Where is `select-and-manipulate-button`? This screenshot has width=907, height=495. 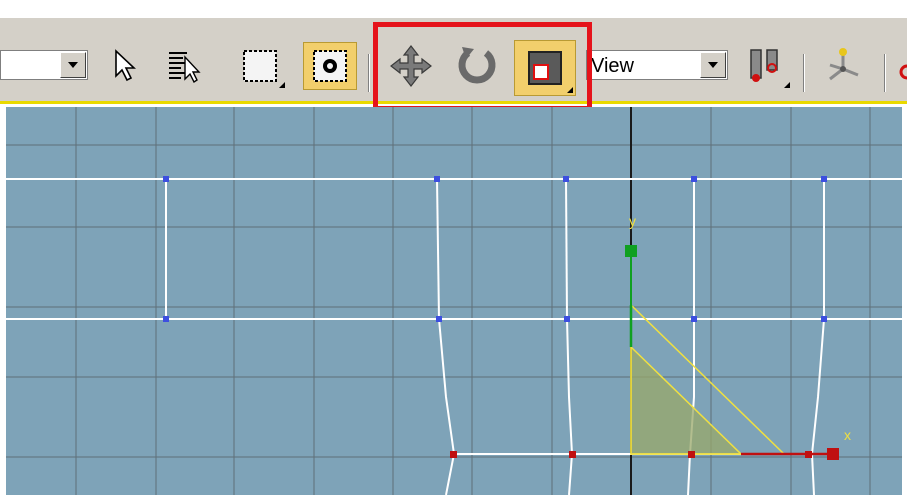
select-and-manipulate-button is located at coordinates (843, 66).